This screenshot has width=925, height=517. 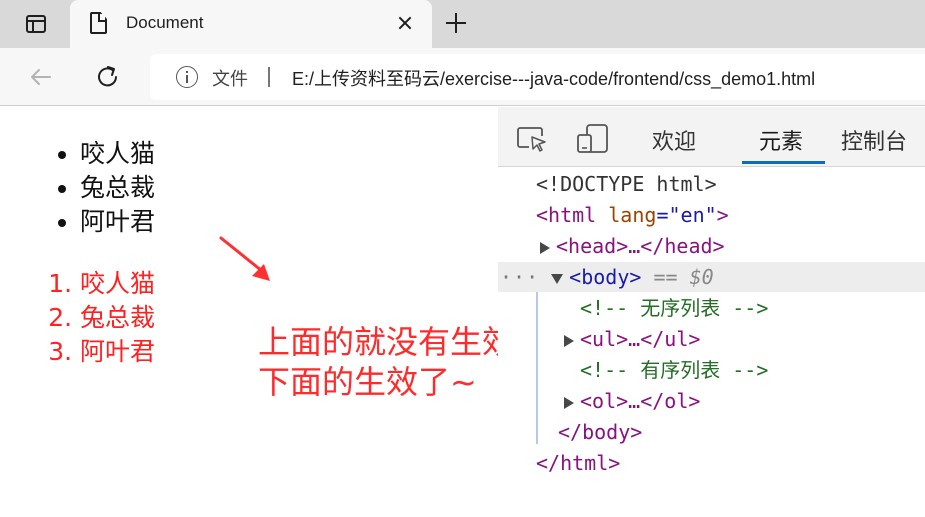 What do you see at coordinates (640, 246) in the screenshot?
I see `tag-text: <head>…</head>` at bounding box center [640, 246].